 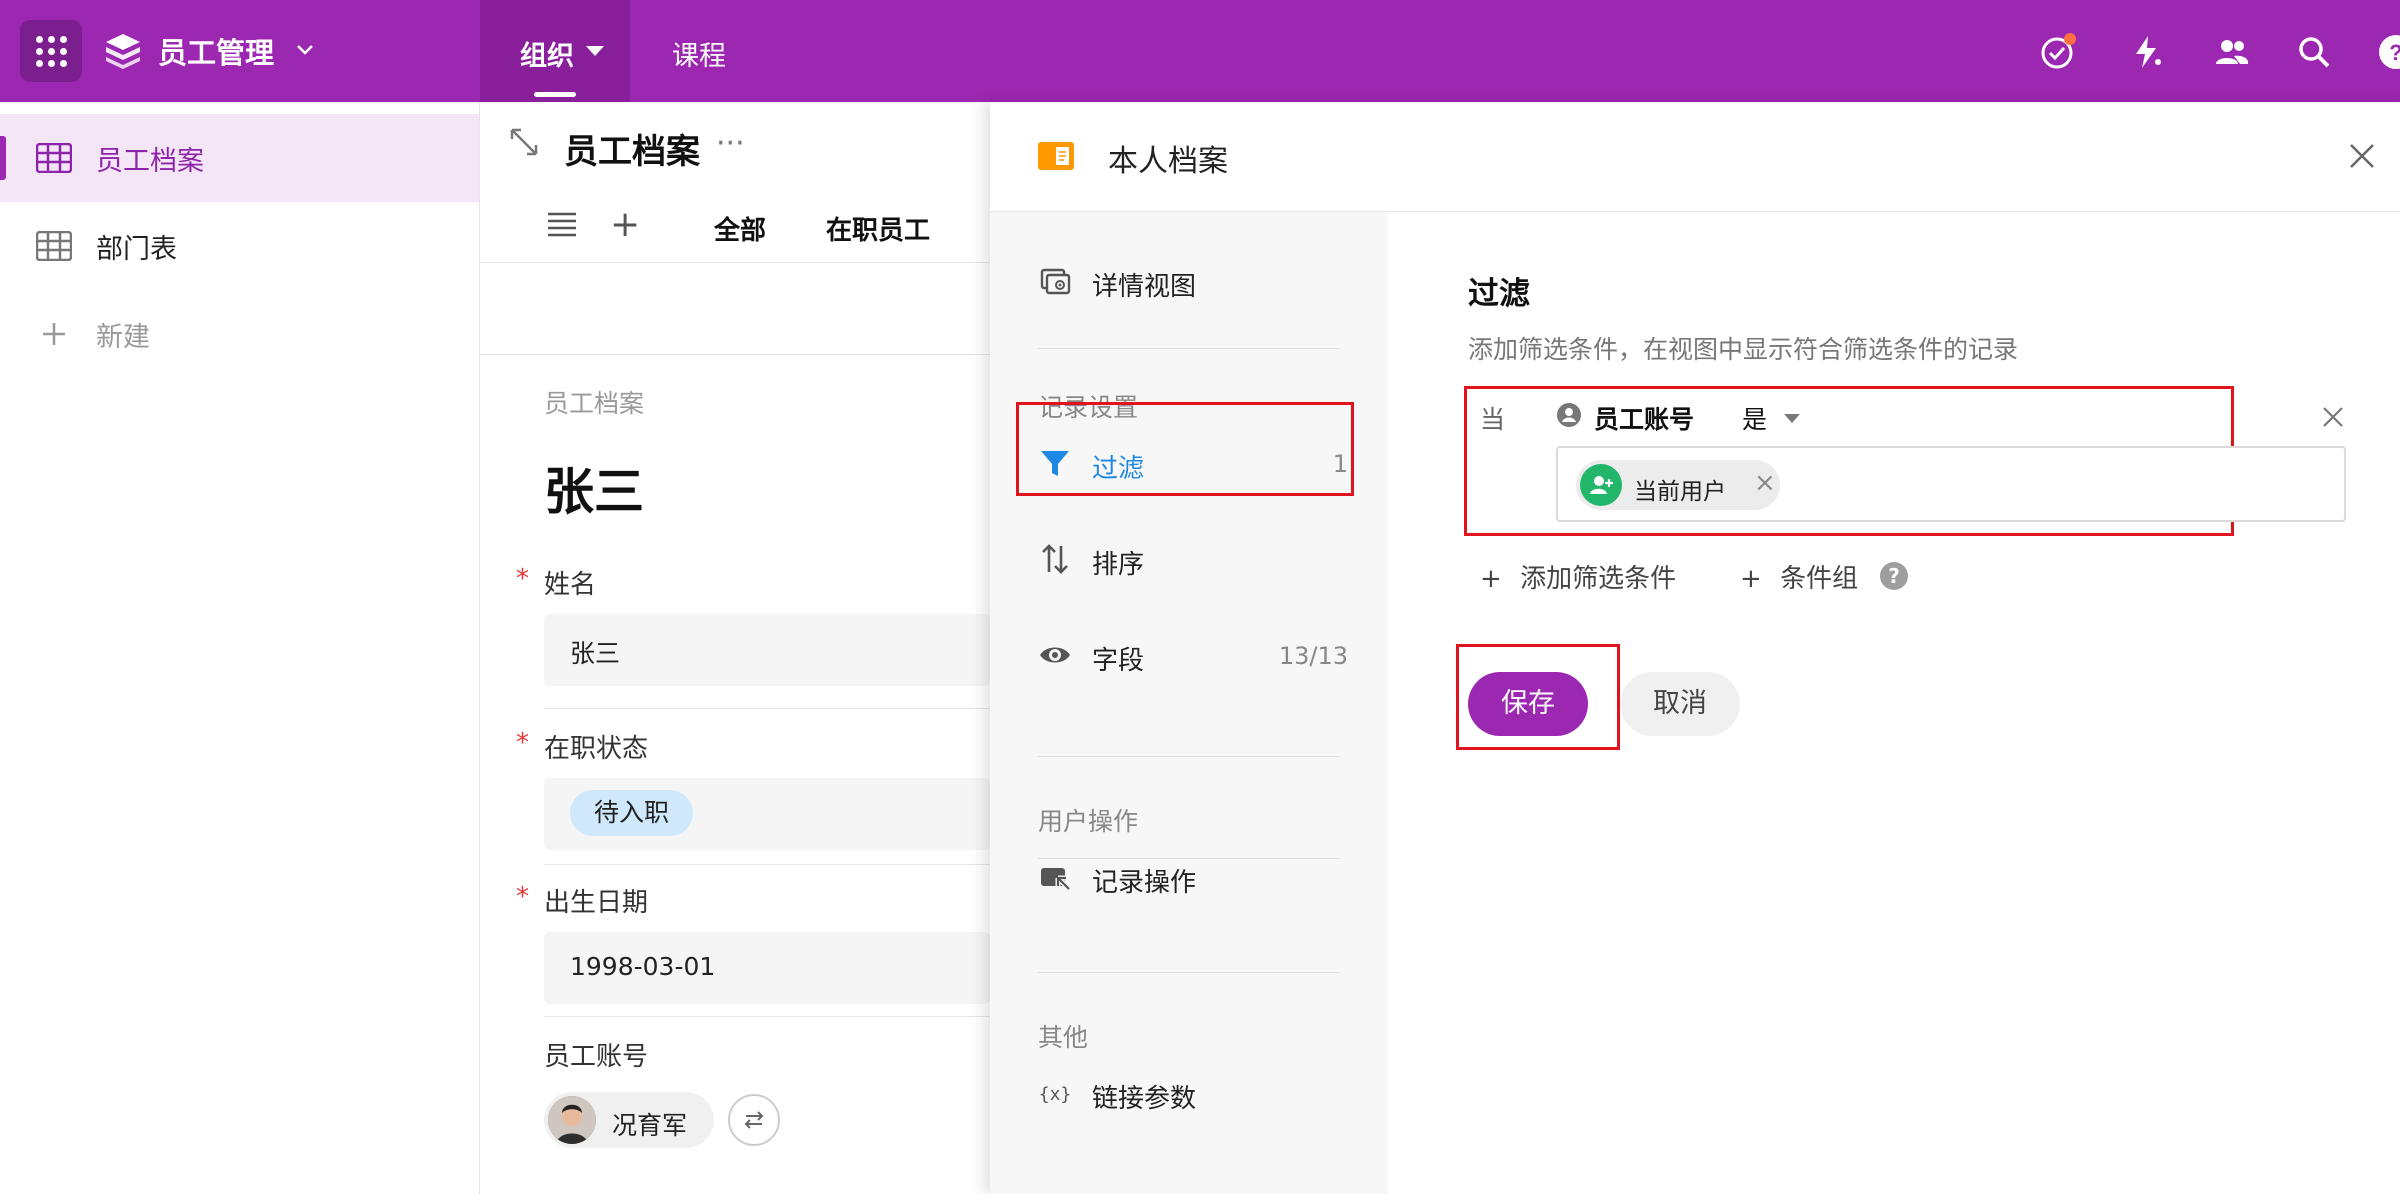 I want to click on condition-when-label: 当, so click(x=1493, y=419).